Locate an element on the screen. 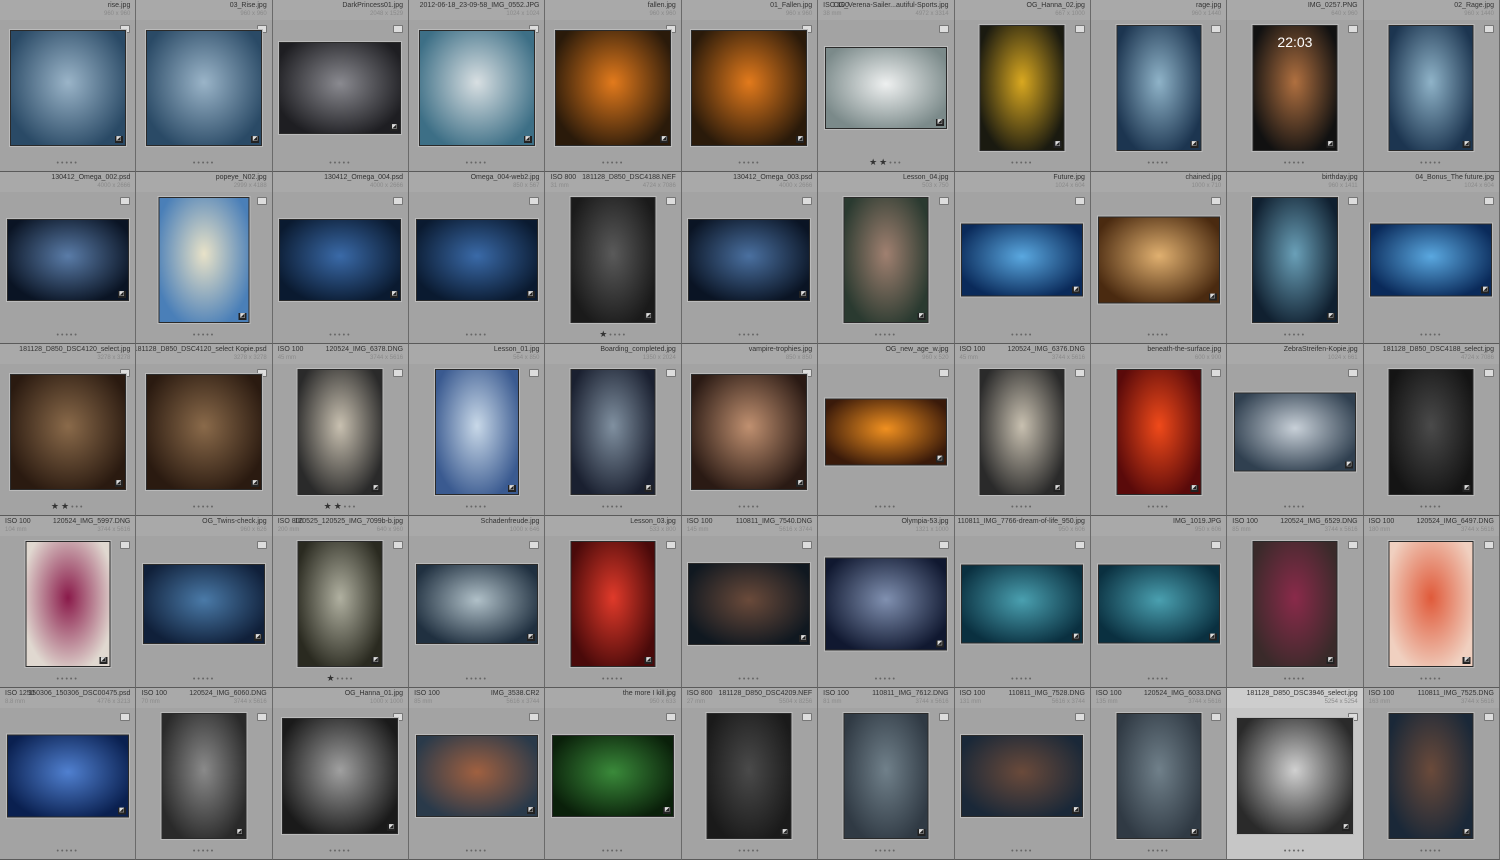 Image resolution: width=1500 pixels, height=860 pixels. star-rating: ★•••• is located at coordinates (612, 334).